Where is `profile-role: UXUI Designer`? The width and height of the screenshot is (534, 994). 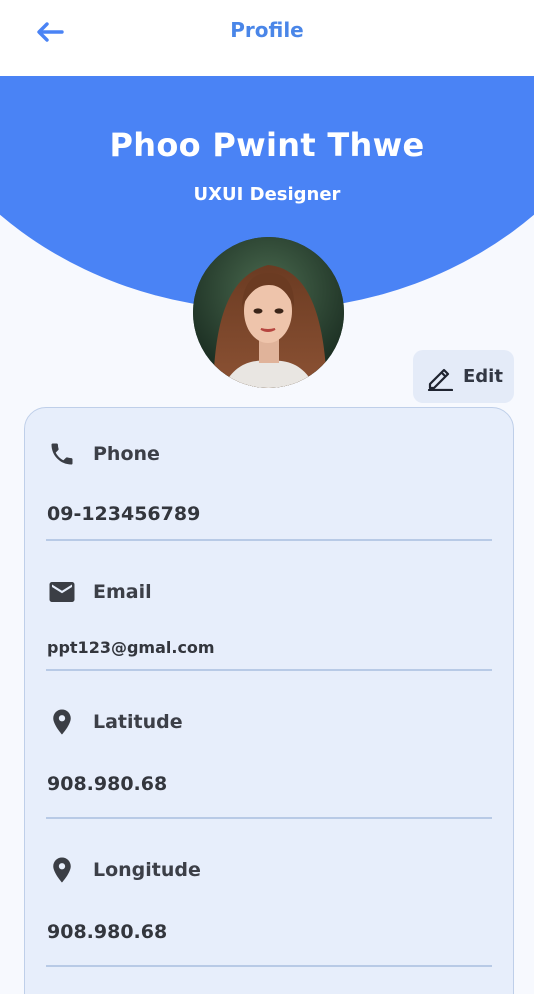 profile-role: UXUI Designer is located at coordinates (267, 194).